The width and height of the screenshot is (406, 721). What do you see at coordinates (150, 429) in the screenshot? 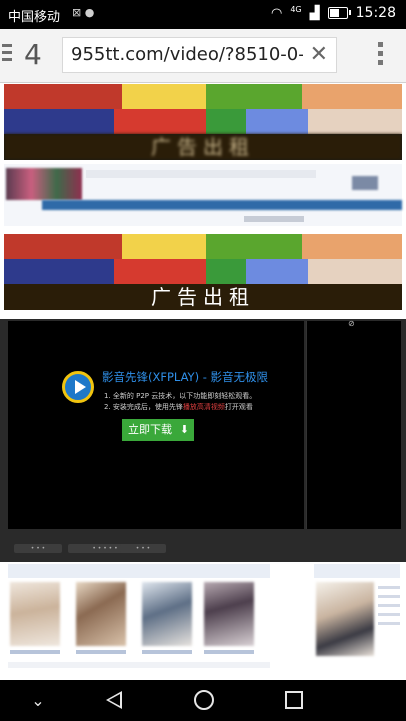
I see `download-label: 立即下载` at bounding box center [150, 429].